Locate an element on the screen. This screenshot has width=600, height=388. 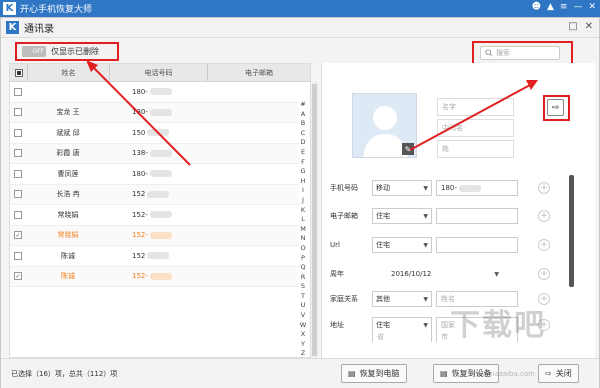
table-row: ✓ 陈诚 152- is located at coordinates (154, 276).